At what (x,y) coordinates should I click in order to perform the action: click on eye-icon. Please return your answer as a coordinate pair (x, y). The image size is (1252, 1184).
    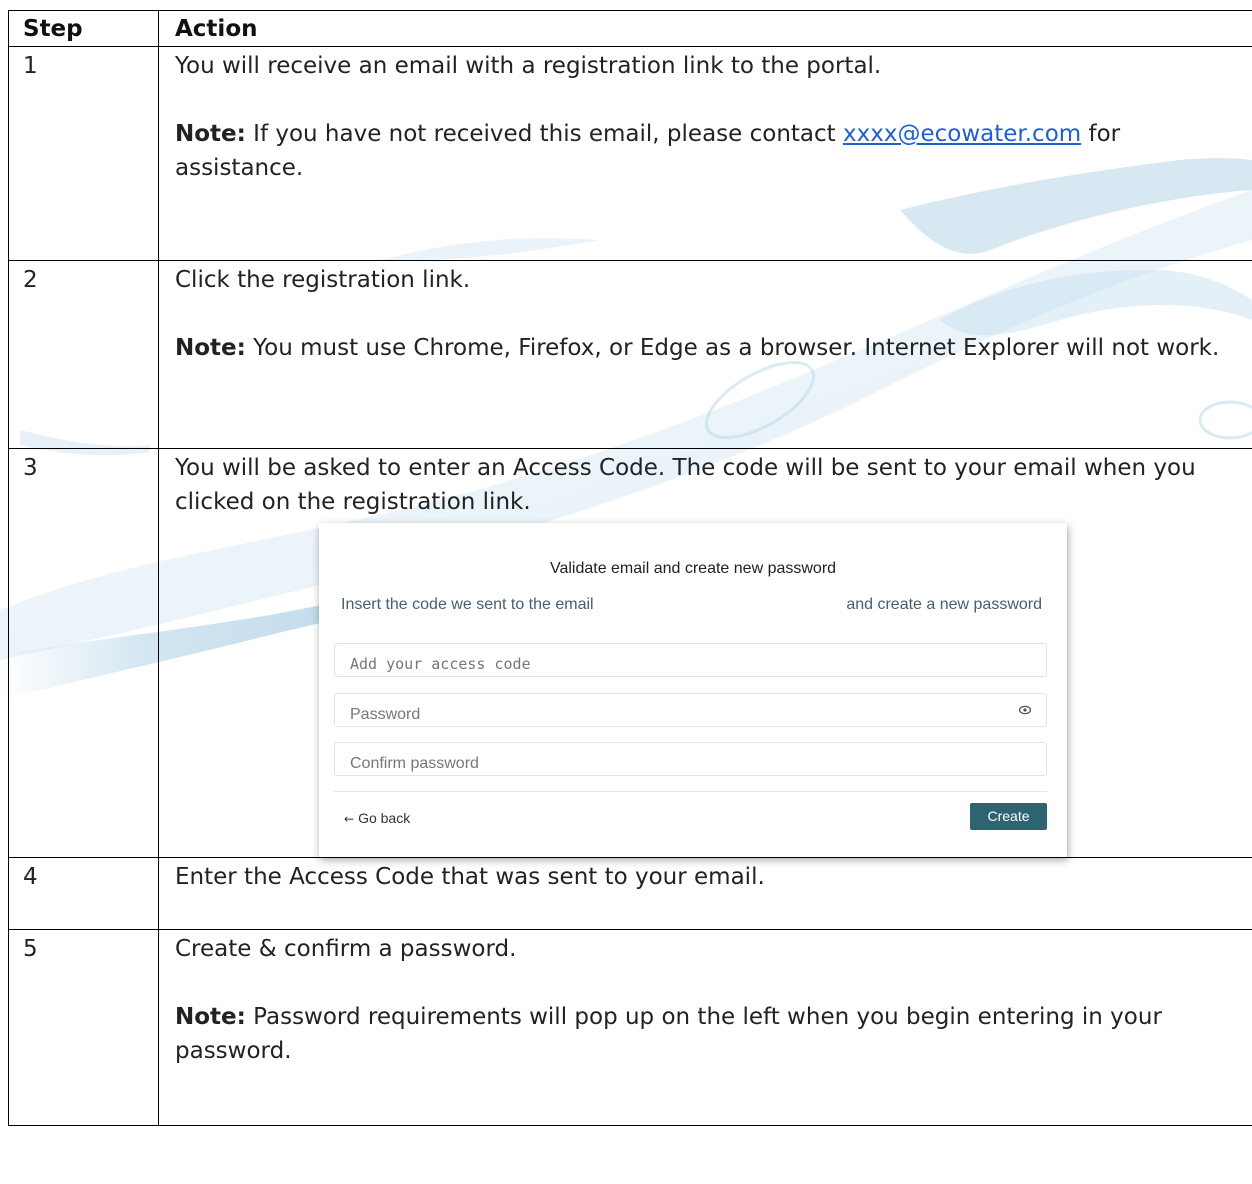
    Looking at the image, I should click on (1025, 710).